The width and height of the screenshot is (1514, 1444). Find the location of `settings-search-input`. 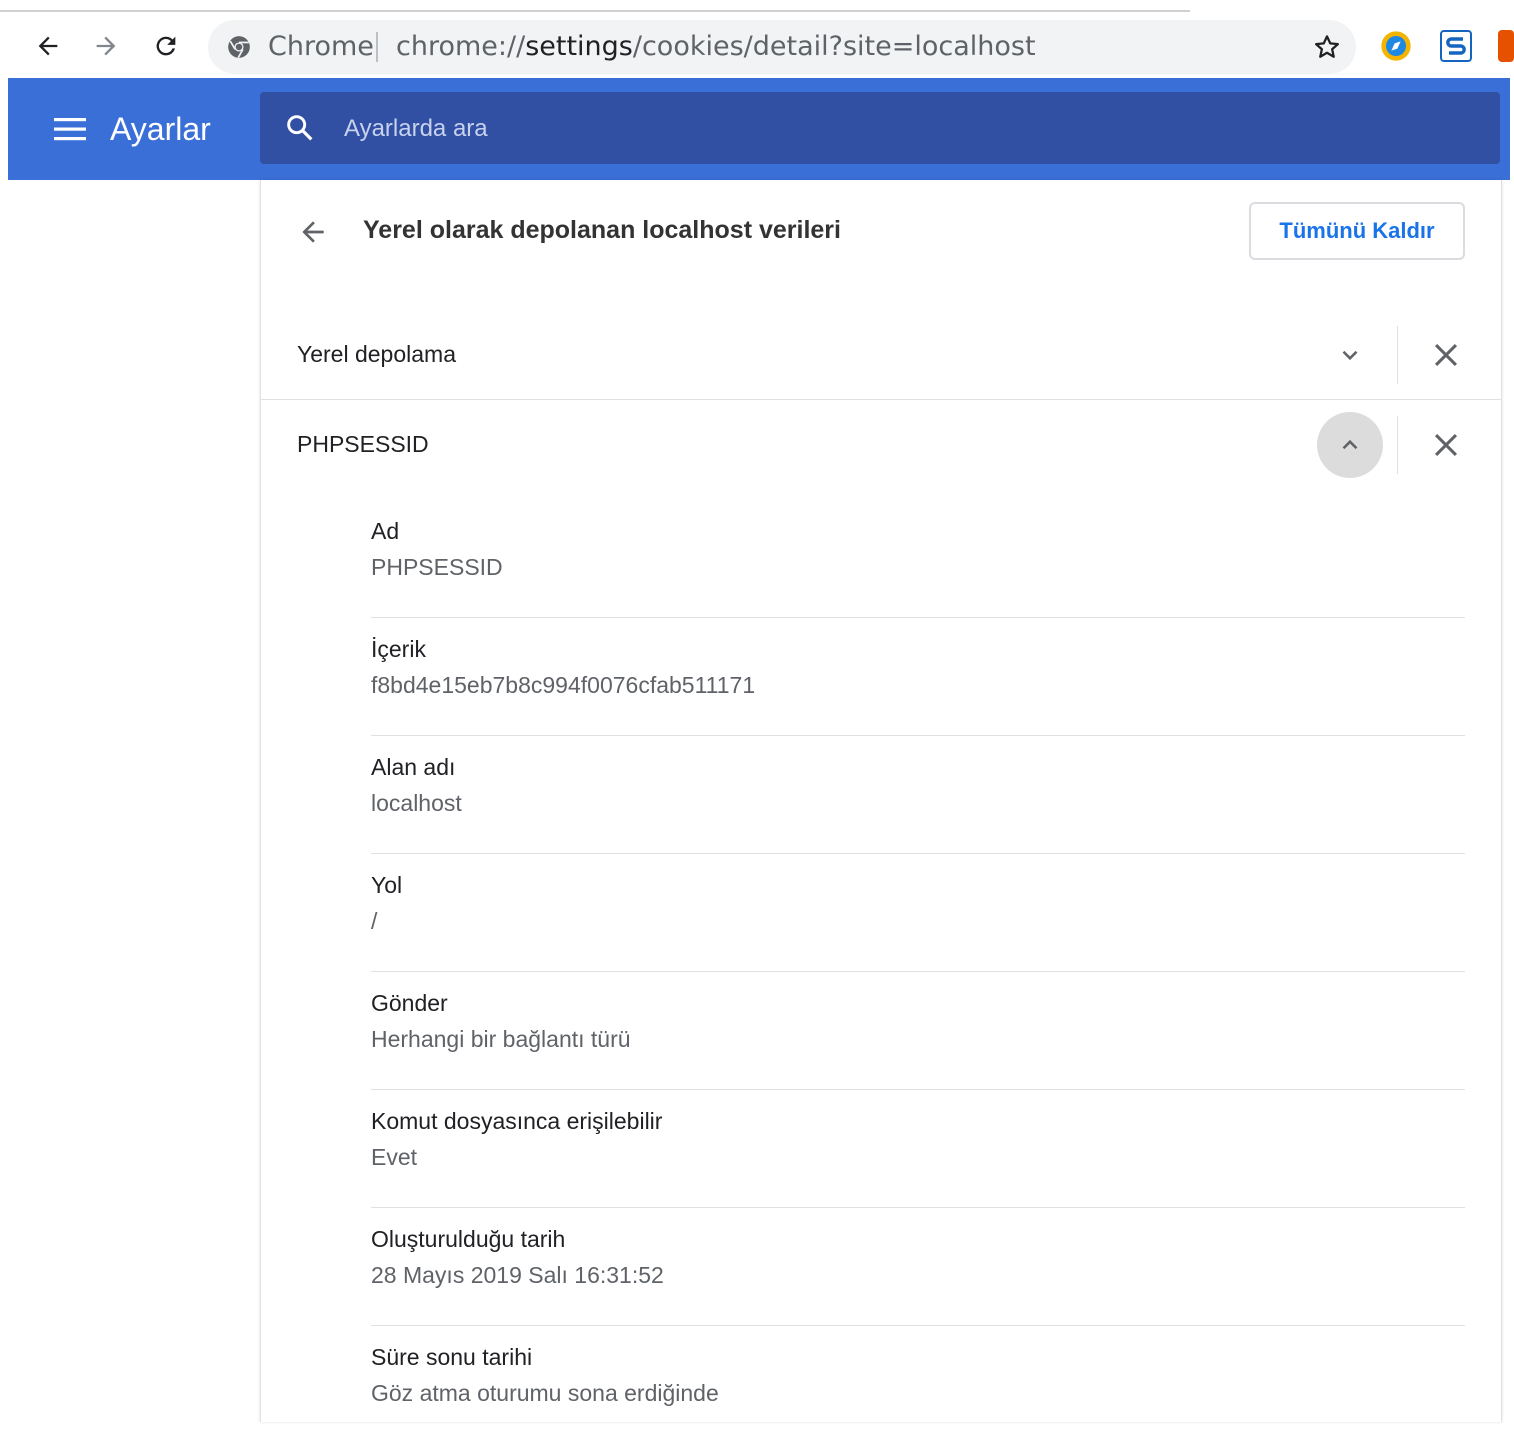

settings-search-input is located at coordinates (894, 129).